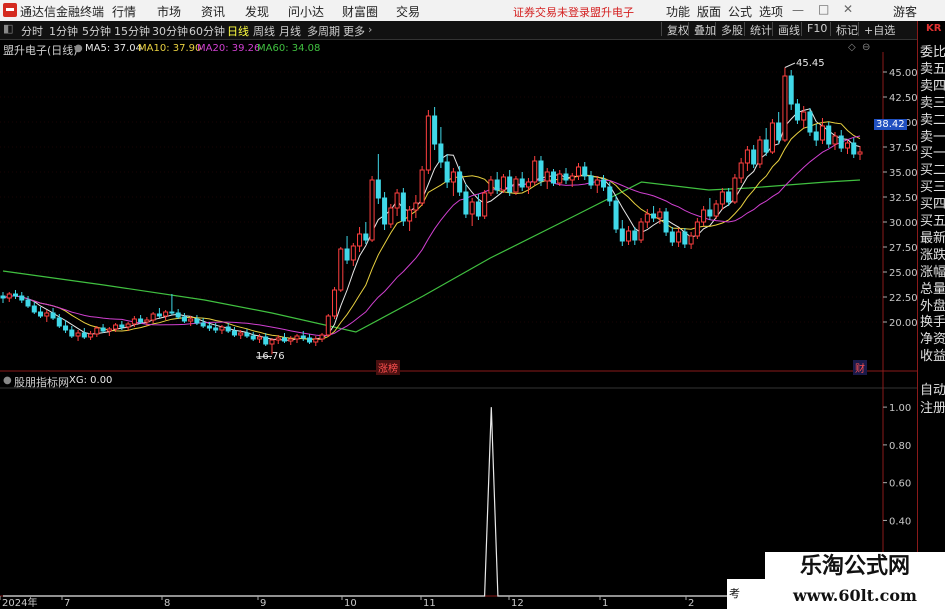 The width and height of the screenshot is (945, 609). What do you see at coordinates (167, 603) in the screenshot?
I see `x-tick-label: 8` at bounding box center [167, 603].